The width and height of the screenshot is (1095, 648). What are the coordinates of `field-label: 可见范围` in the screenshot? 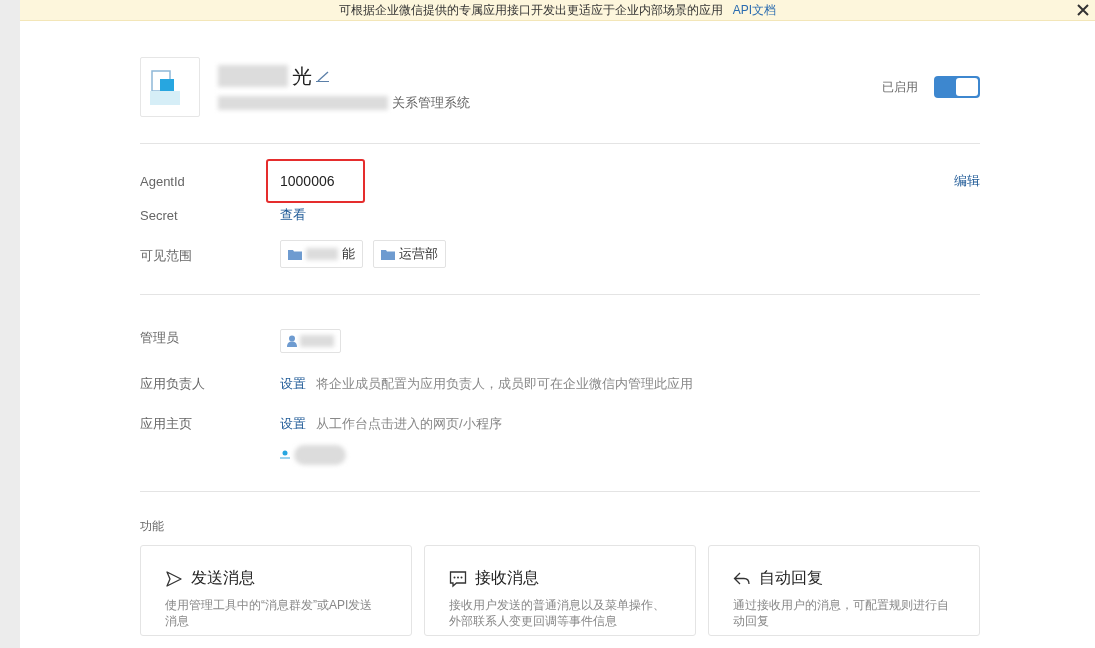 It's located at (166, 256).